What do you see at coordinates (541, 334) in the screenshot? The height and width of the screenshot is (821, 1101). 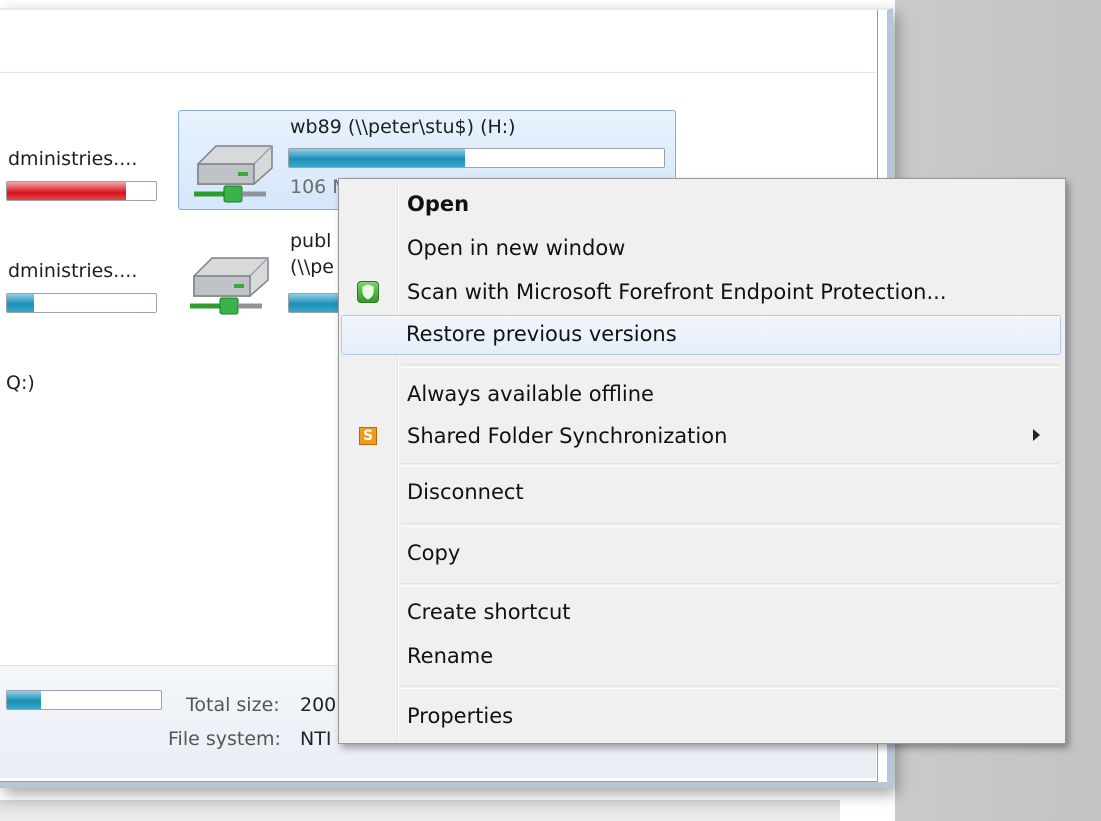 I see `menu-item-label: Restore previous versions` at bounding box center [541, 334].